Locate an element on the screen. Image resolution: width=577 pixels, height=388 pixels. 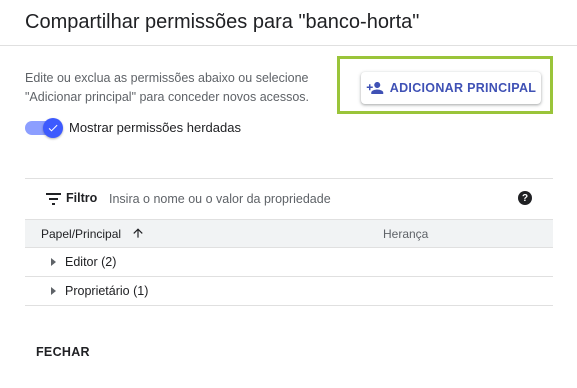
title-divider is located at coordinates (288, 45).